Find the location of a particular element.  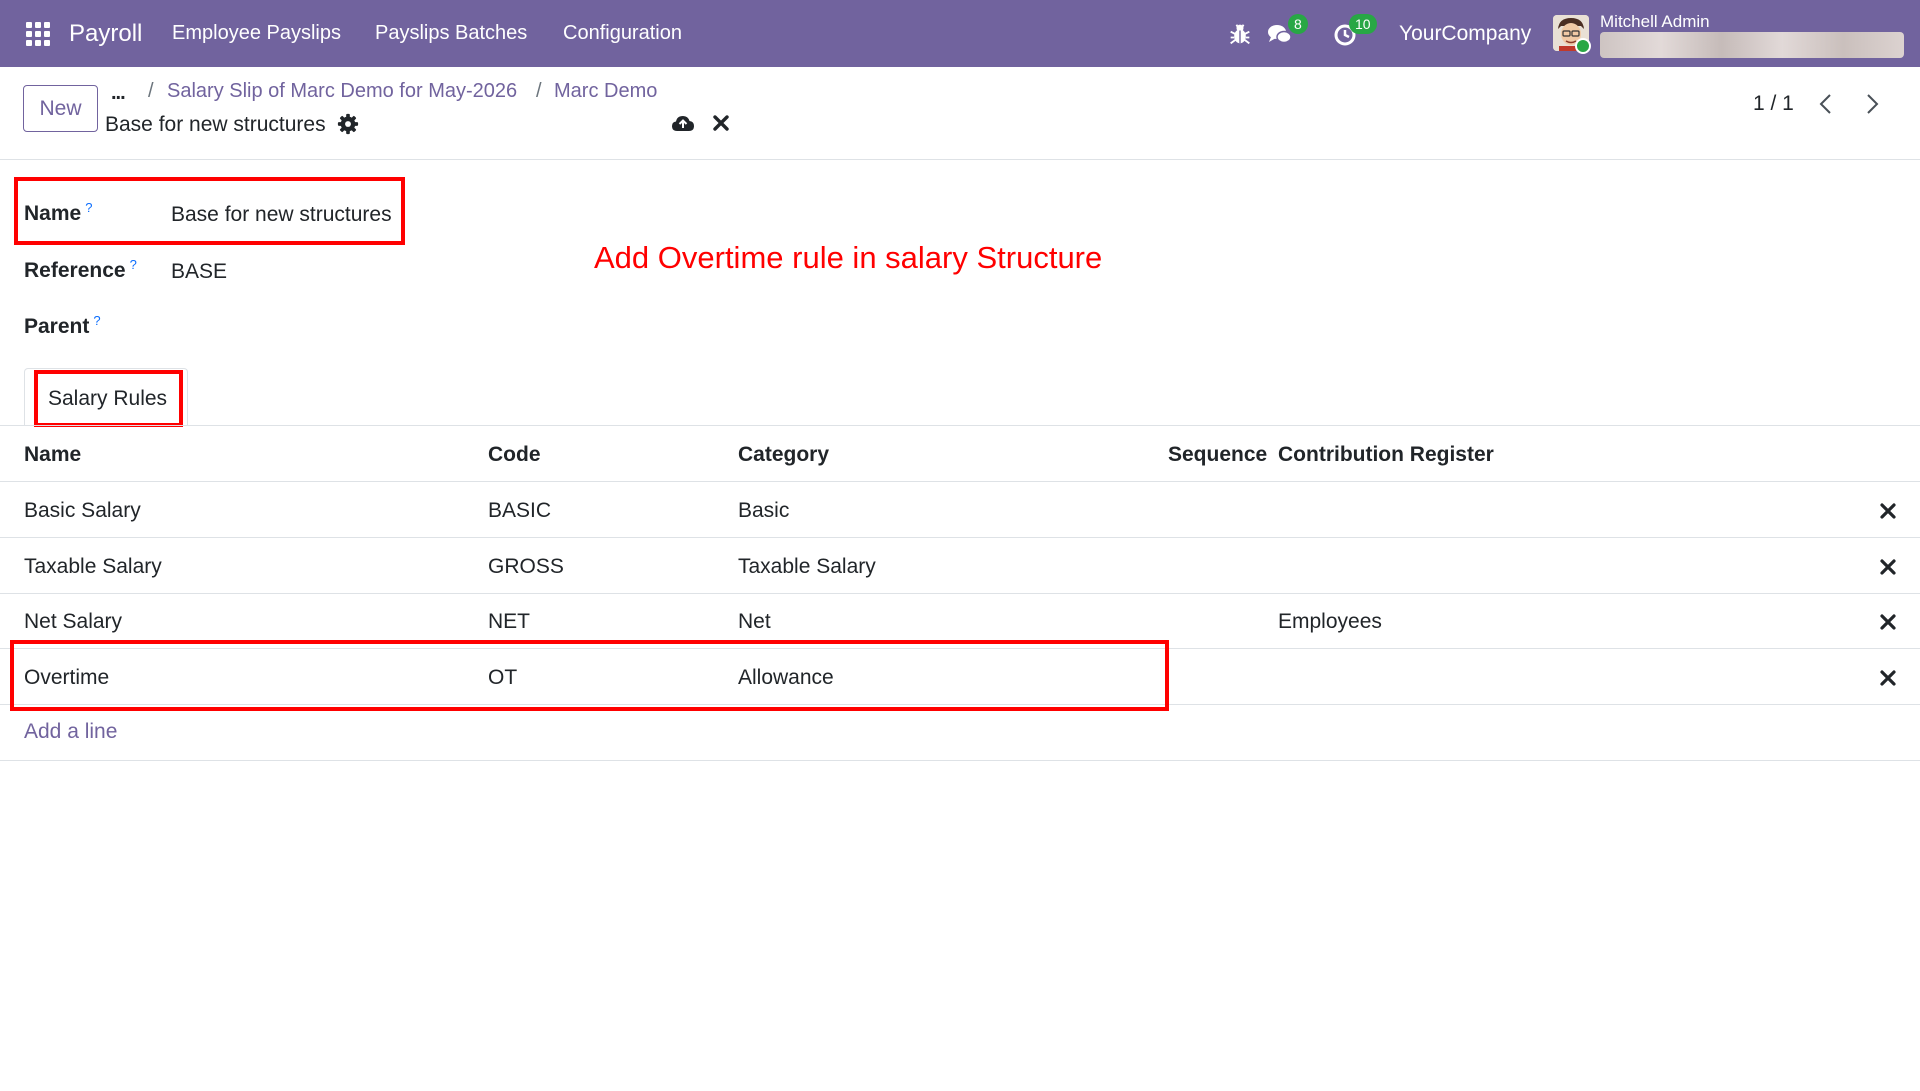

menu-employee-payslips: Employee Payslips is located at coordinates (256, 33).